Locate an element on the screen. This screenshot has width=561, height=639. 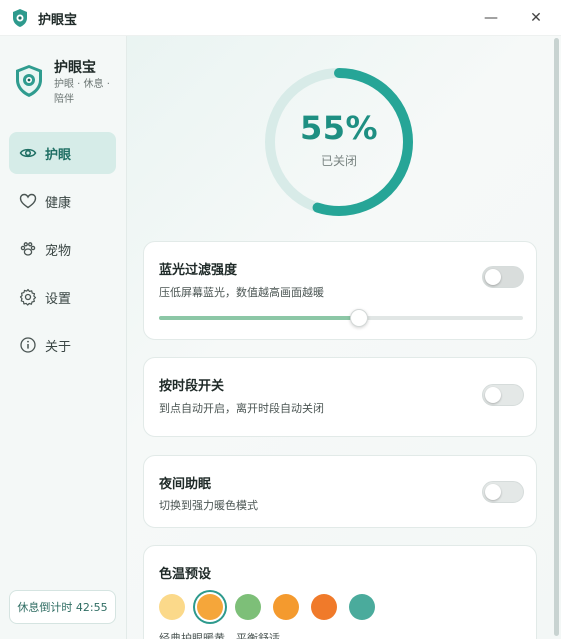
night-mode-title: 夜间助眠 is located at coordinates (185, 484).